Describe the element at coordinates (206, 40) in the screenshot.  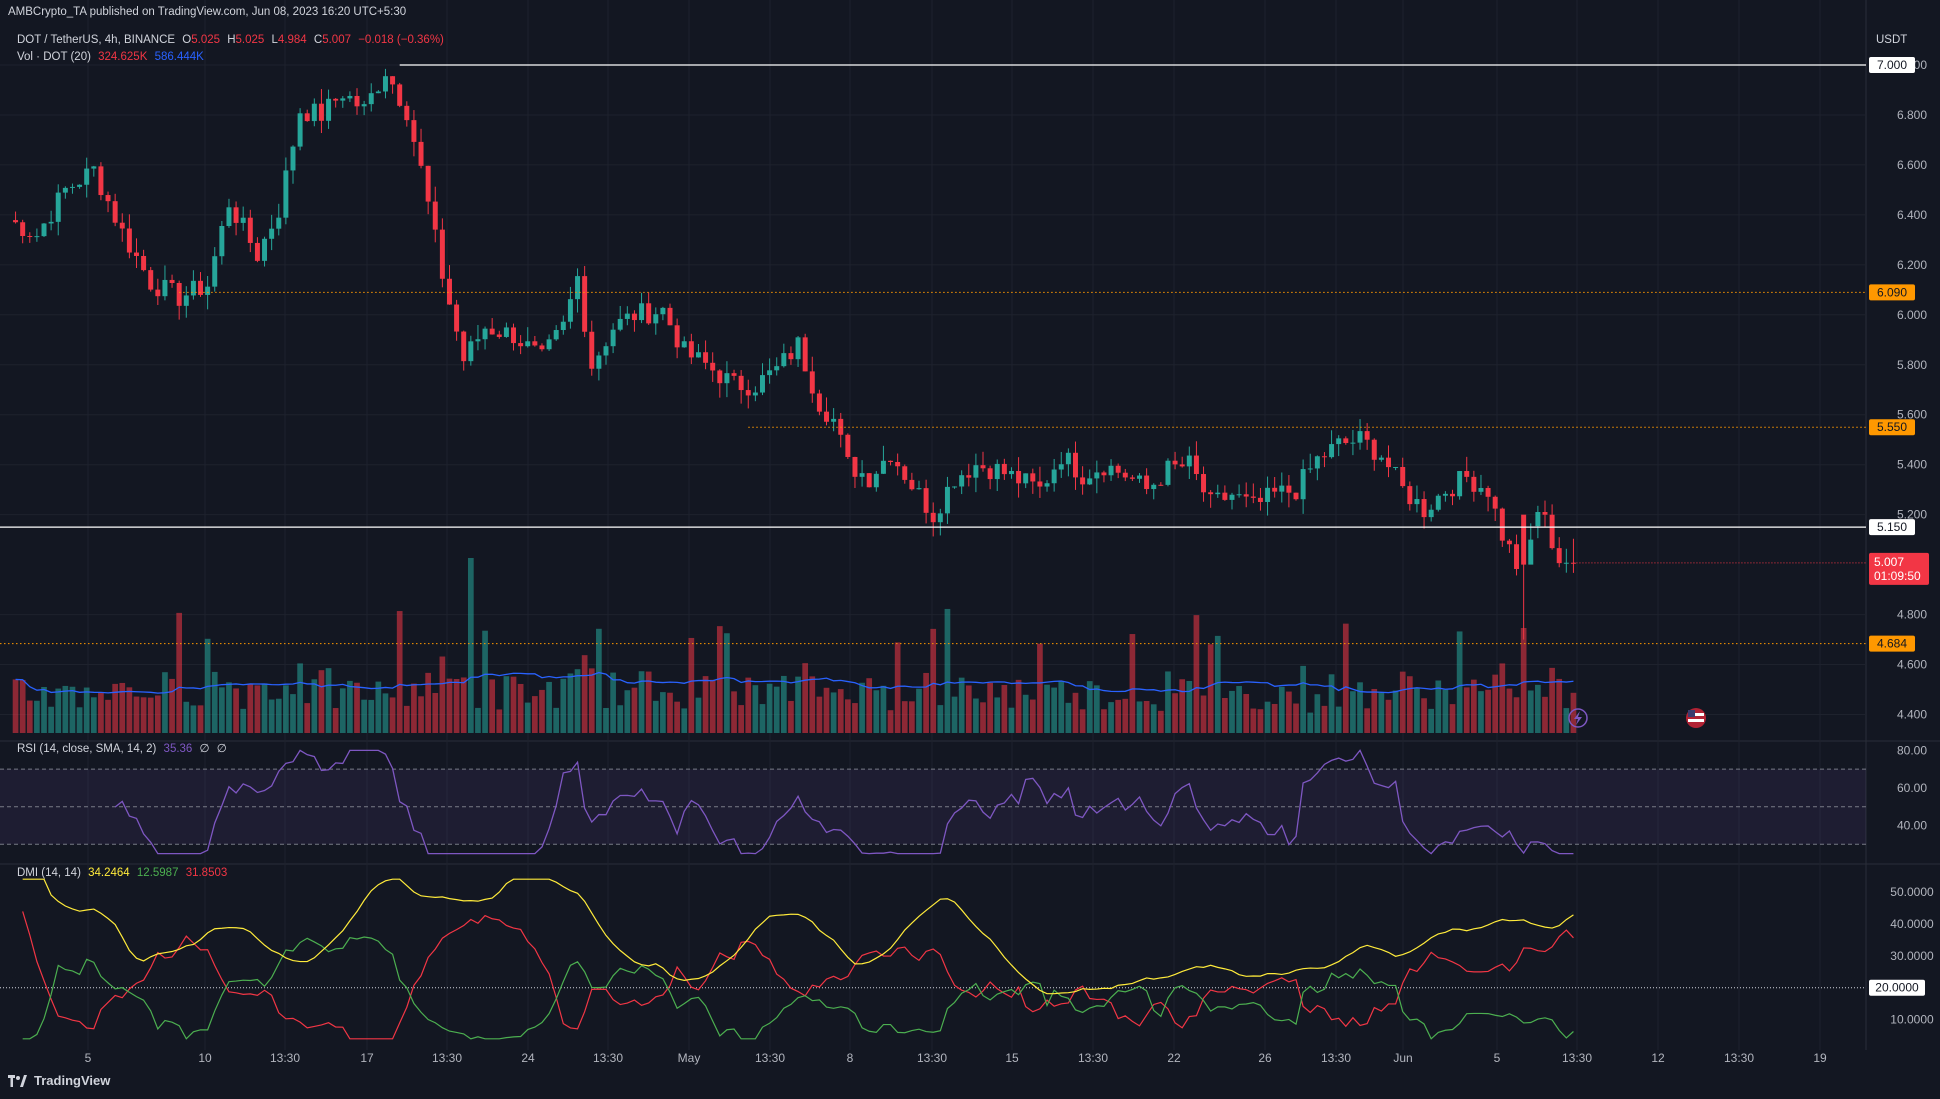
I see `open-value: 5.025` at that location.